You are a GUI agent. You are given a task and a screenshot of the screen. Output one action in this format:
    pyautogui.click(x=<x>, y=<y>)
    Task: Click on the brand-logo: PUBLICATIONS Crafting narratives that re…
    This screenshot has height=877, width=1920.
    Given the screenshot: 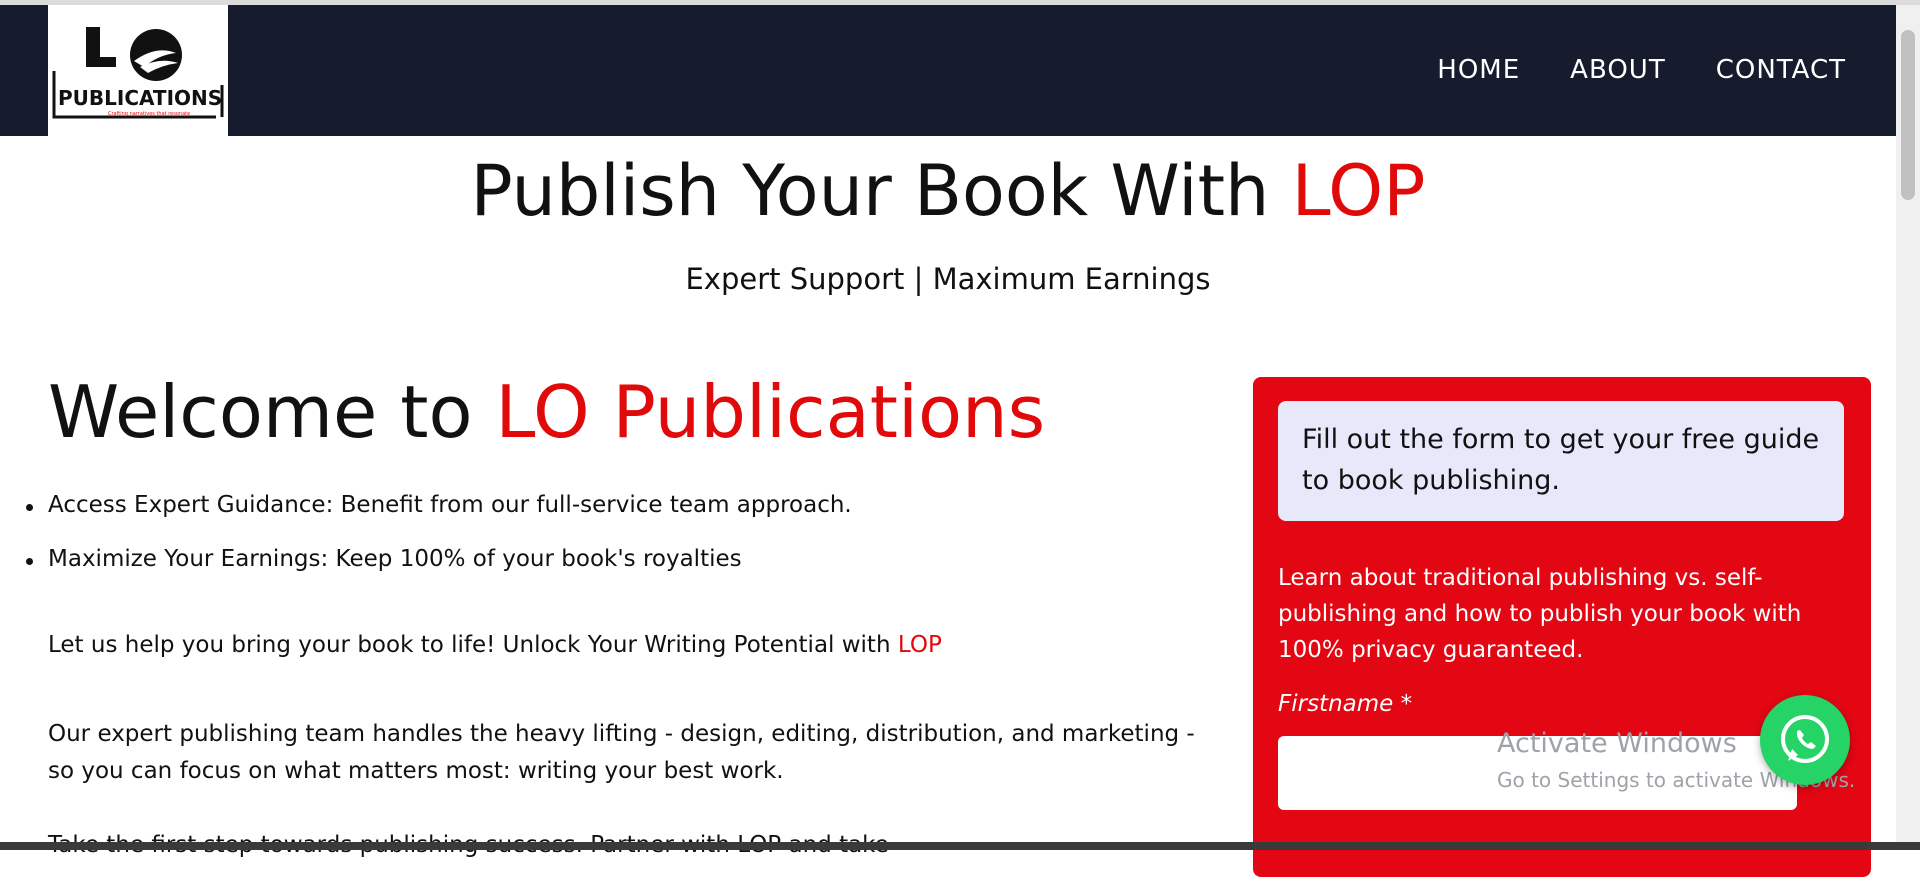 What is the action you would take?
    pyautogui.click(x=138, y=70)
    